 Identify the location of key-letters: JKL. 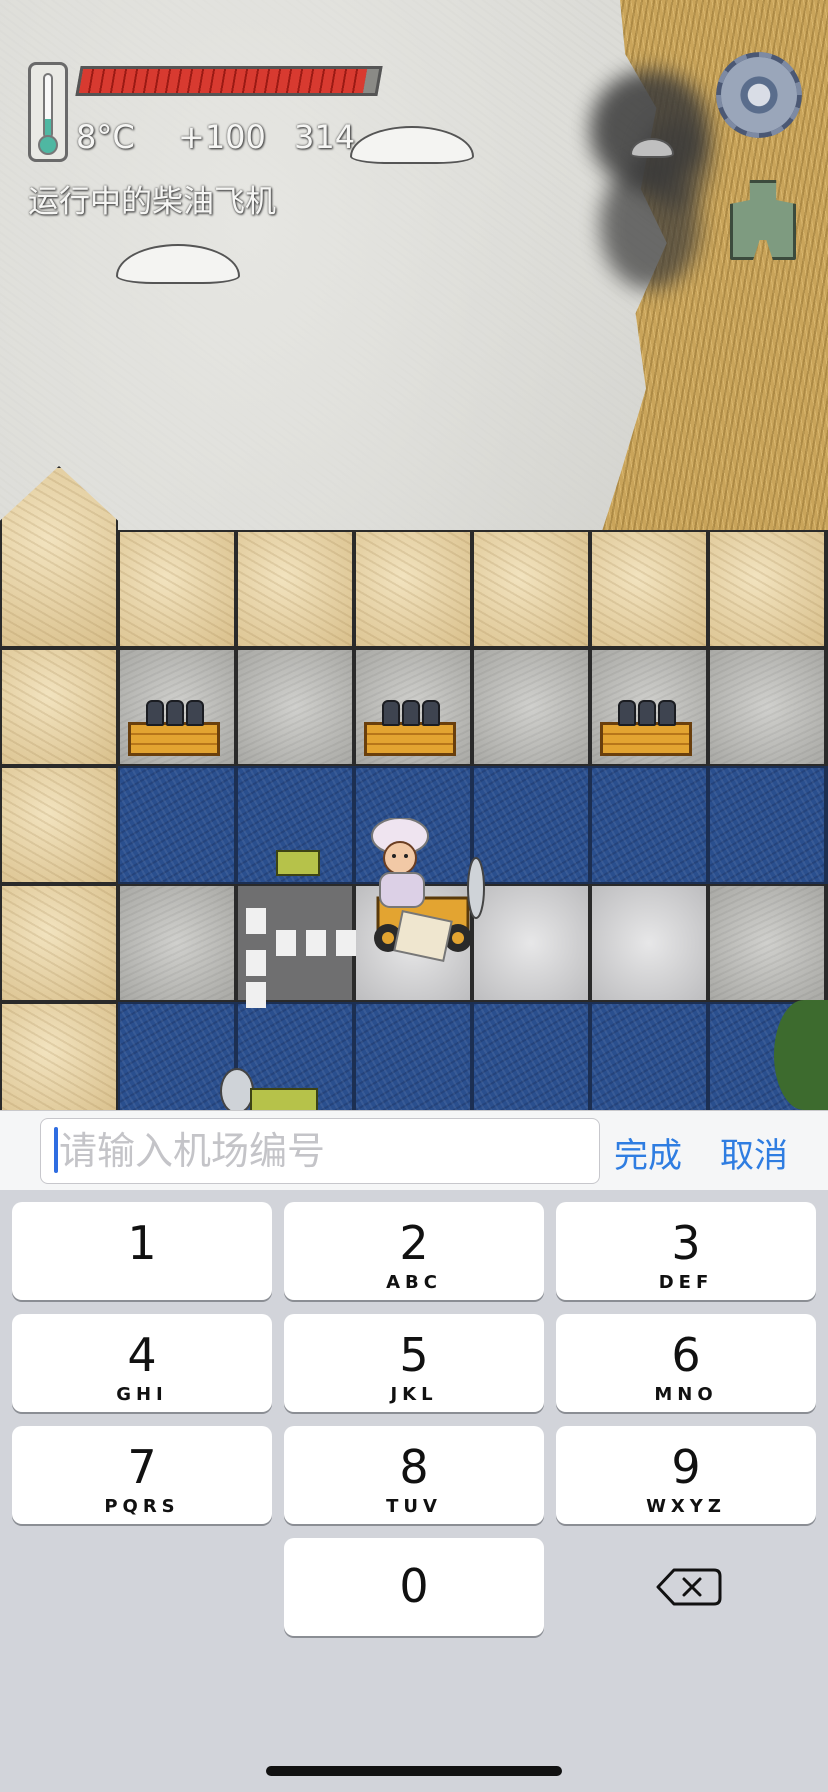
(414, 1394).